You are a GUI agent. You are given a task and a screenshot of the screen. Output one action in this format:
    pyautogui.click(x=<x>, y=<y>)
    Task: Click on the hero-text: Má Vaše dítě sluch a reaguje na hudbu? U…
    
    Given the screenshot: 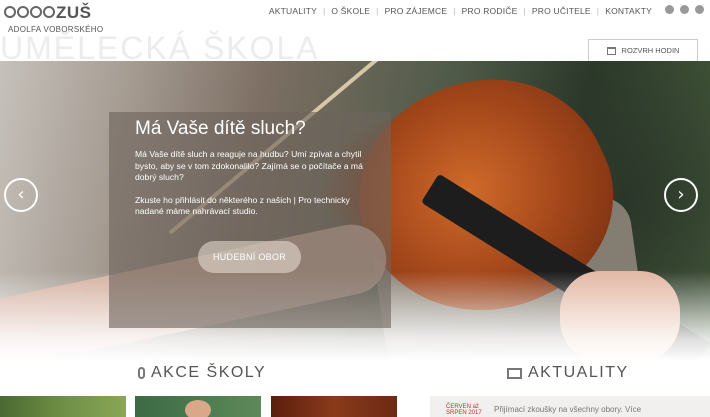 What is the action you would take?
    pyautogui.click(x=257, y=189)
    